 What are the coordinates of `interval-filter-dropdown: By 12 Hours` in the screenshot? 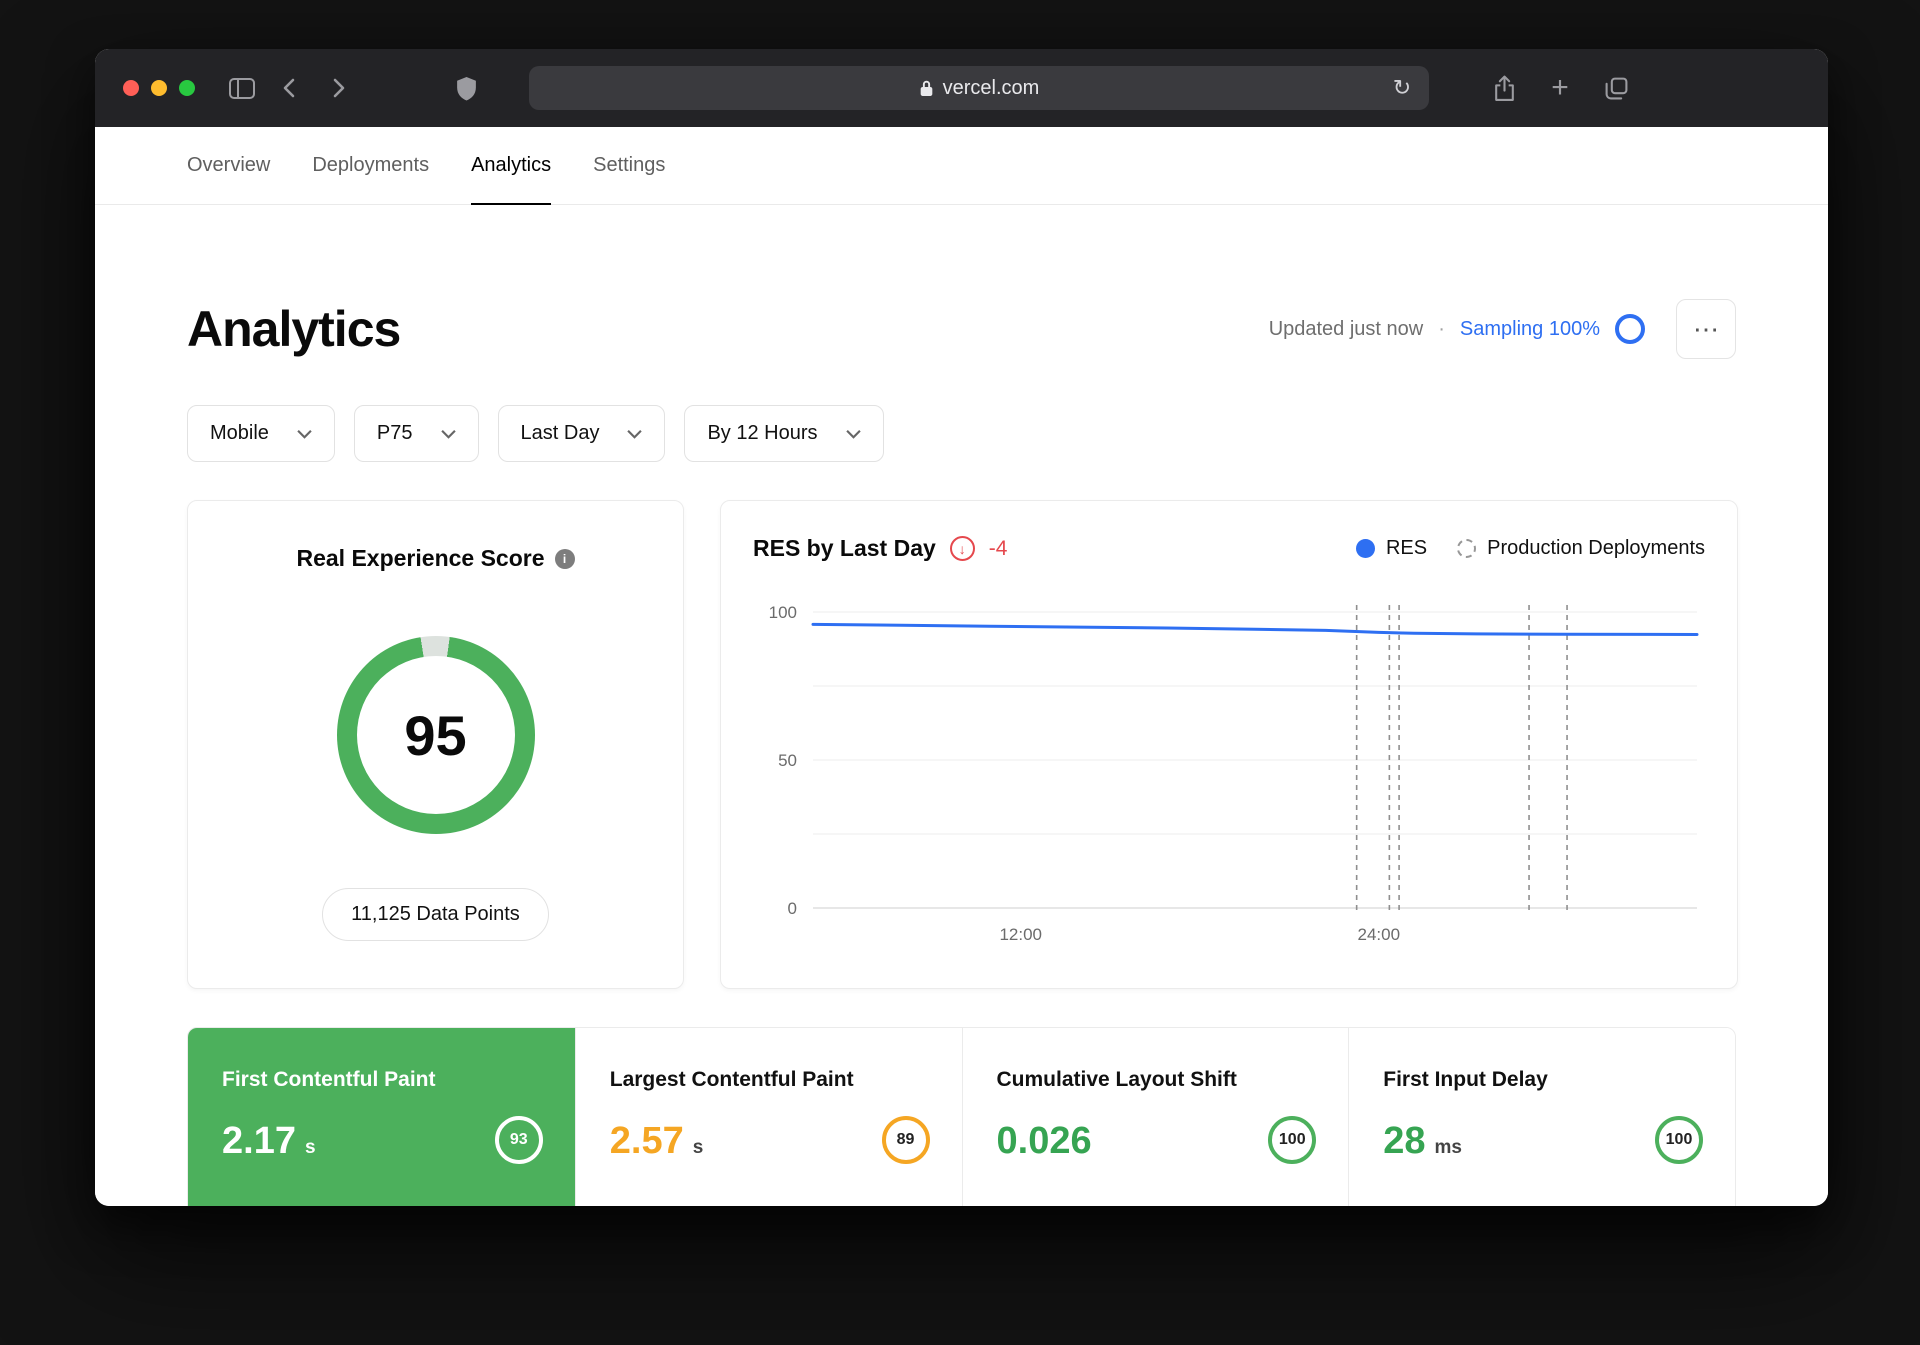 It's located at (784, 433).